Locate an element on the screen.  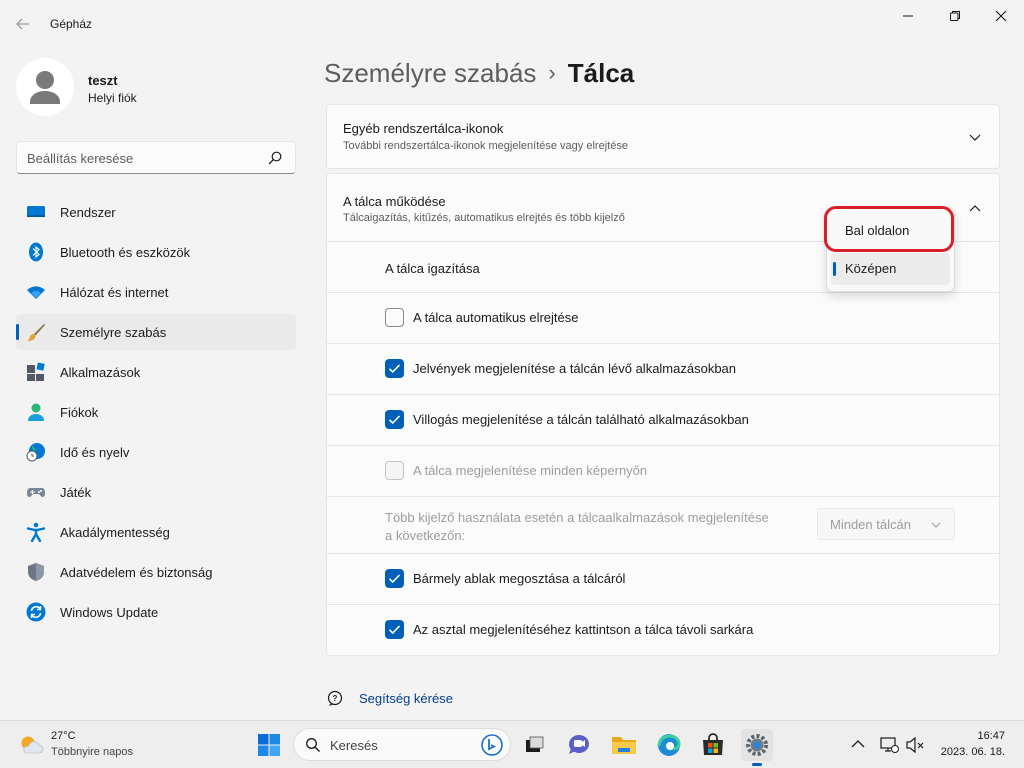
user-avatar-icon is located at coordinates (45, 87).